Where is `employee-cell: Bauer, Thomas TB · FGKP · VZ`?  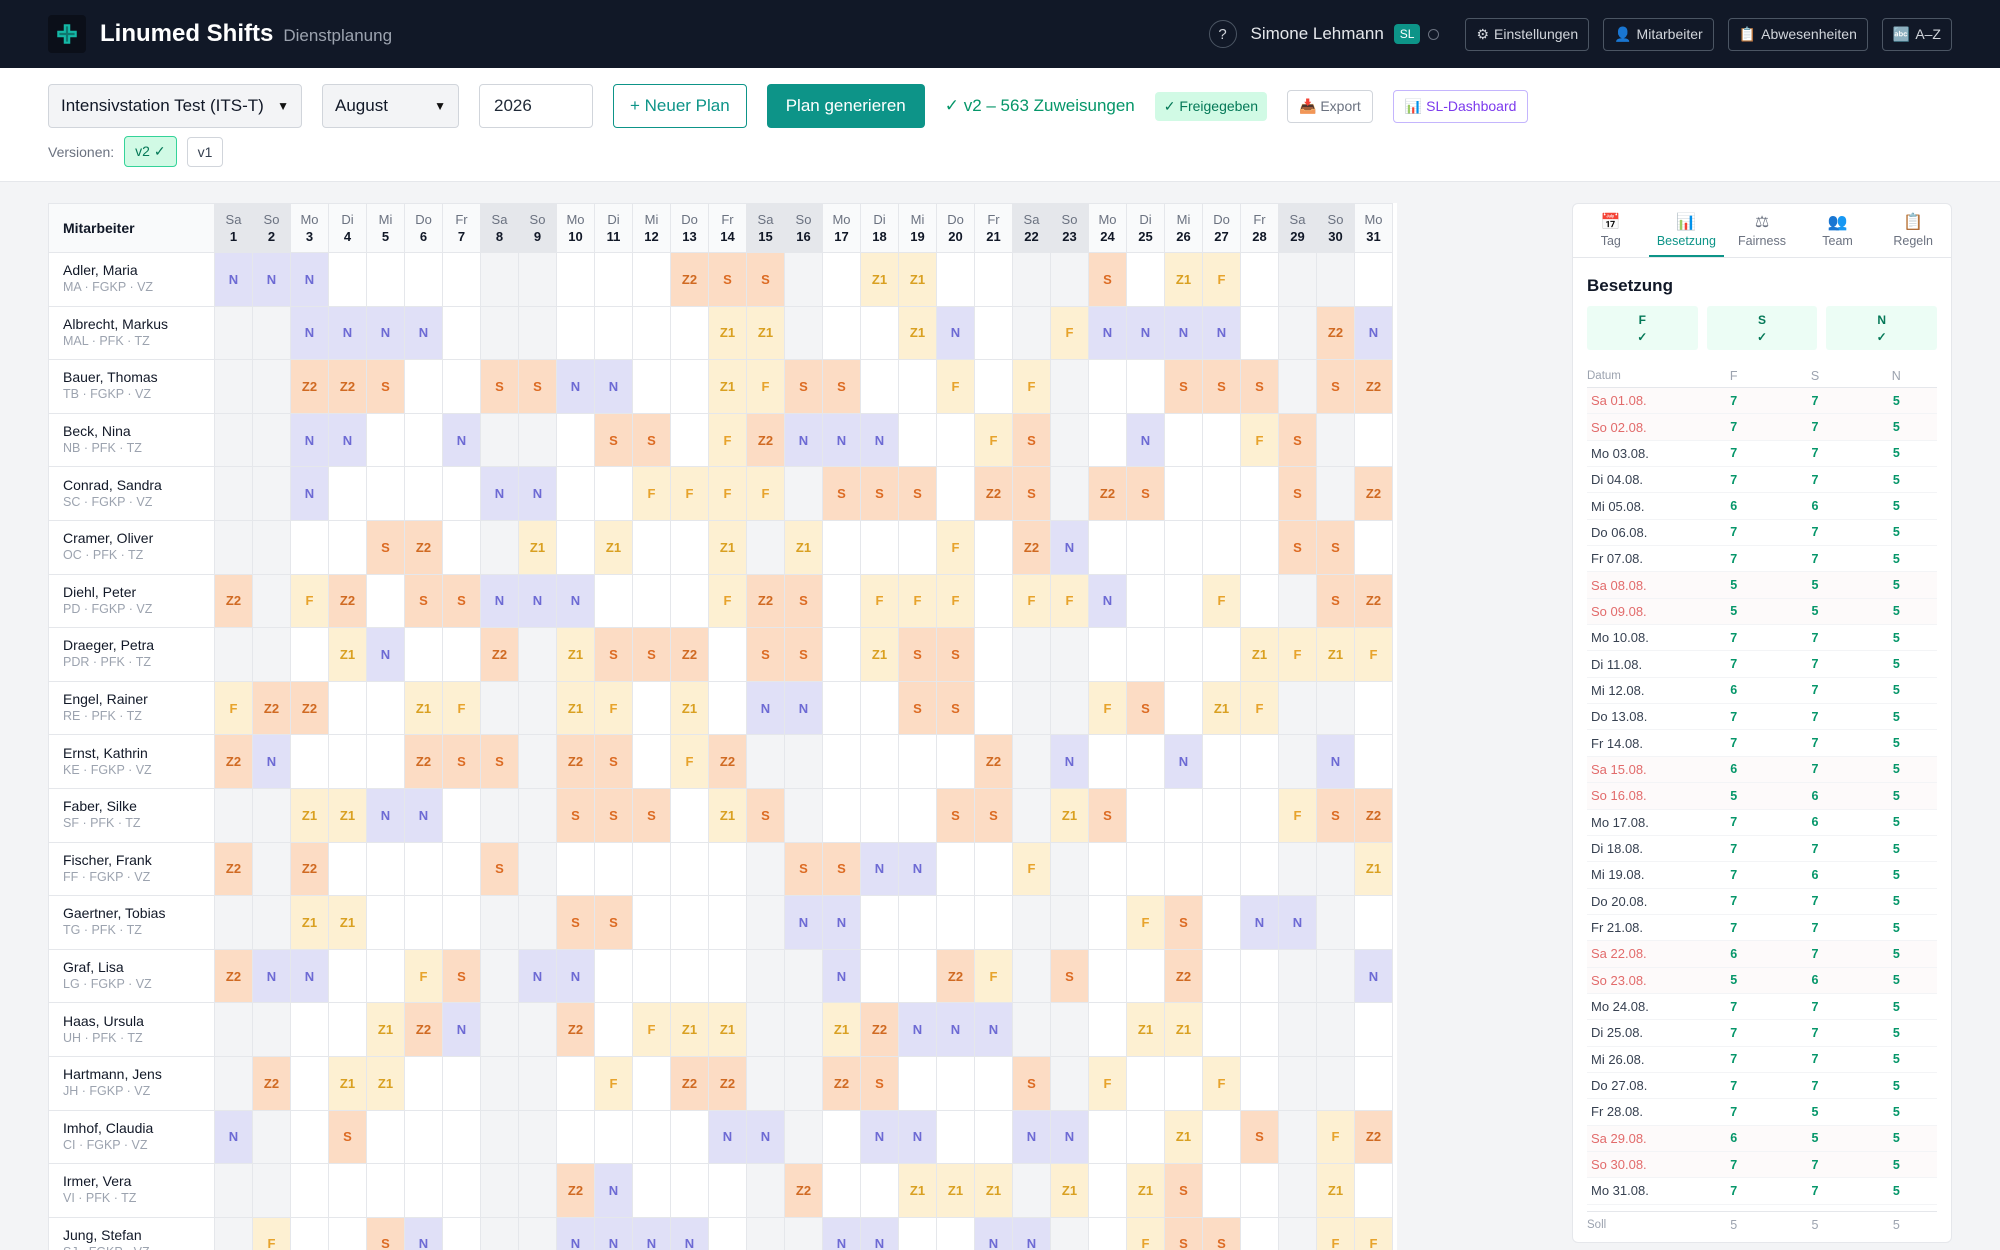
employee-cell: Bauer, Thomas TB · FGKP · VZ is located at coordinates (131, 386).